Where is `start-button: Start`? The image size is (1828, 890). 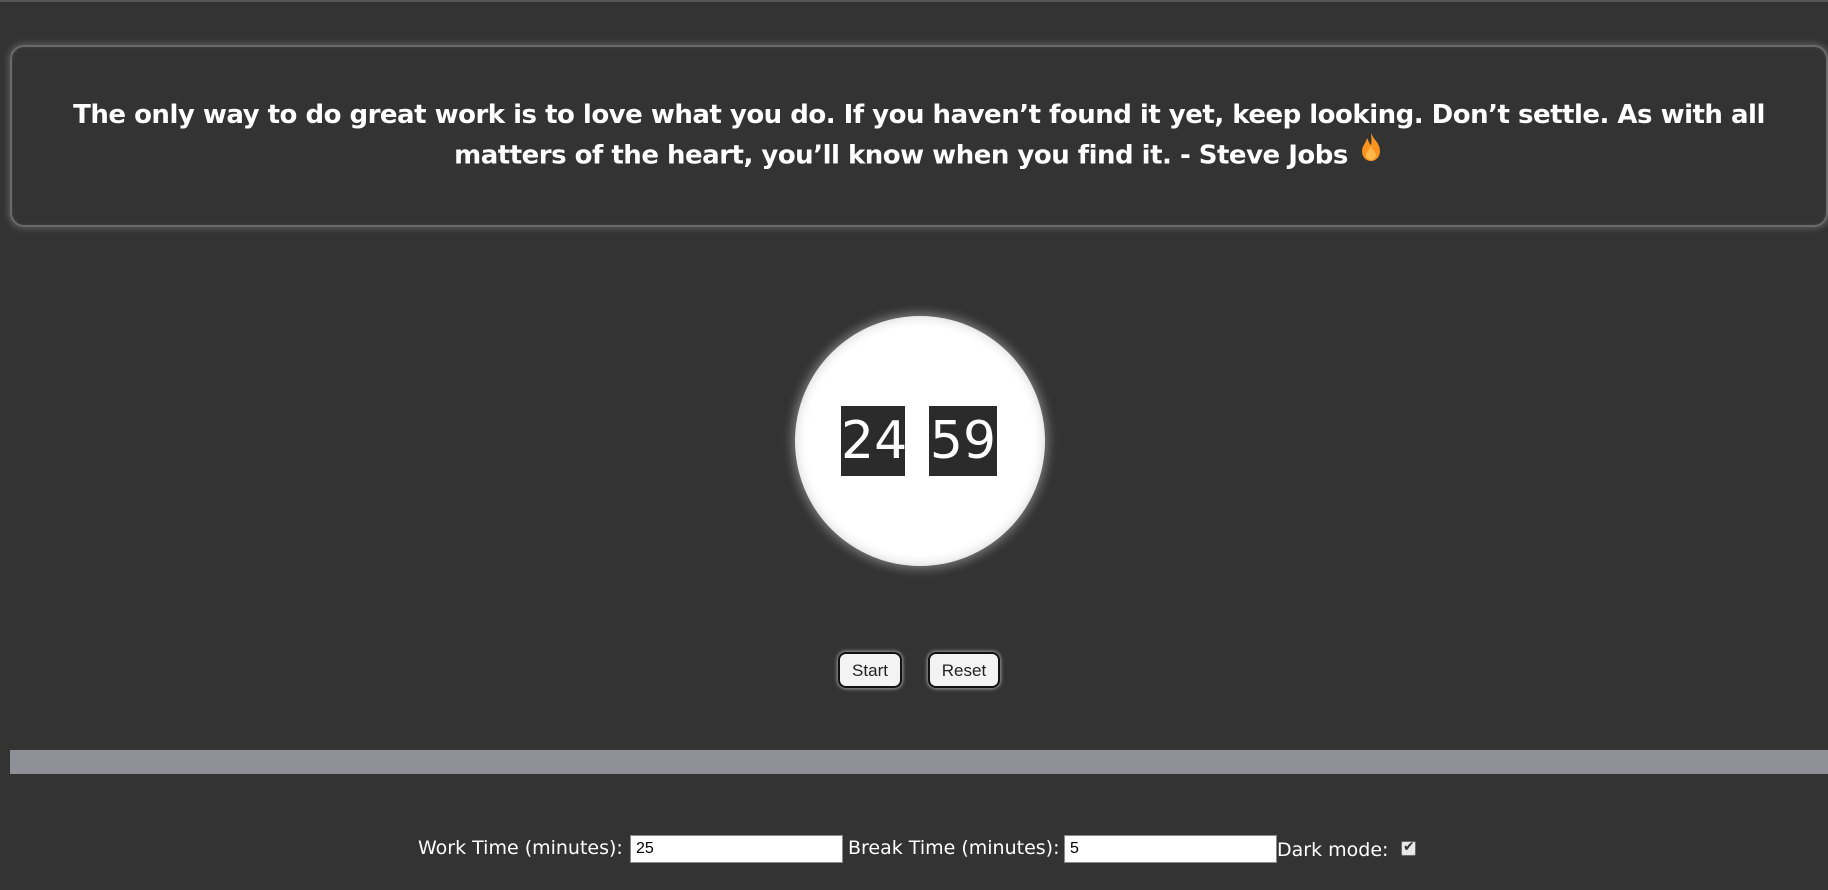 start-button: Start is located at coordinates (870, 670).